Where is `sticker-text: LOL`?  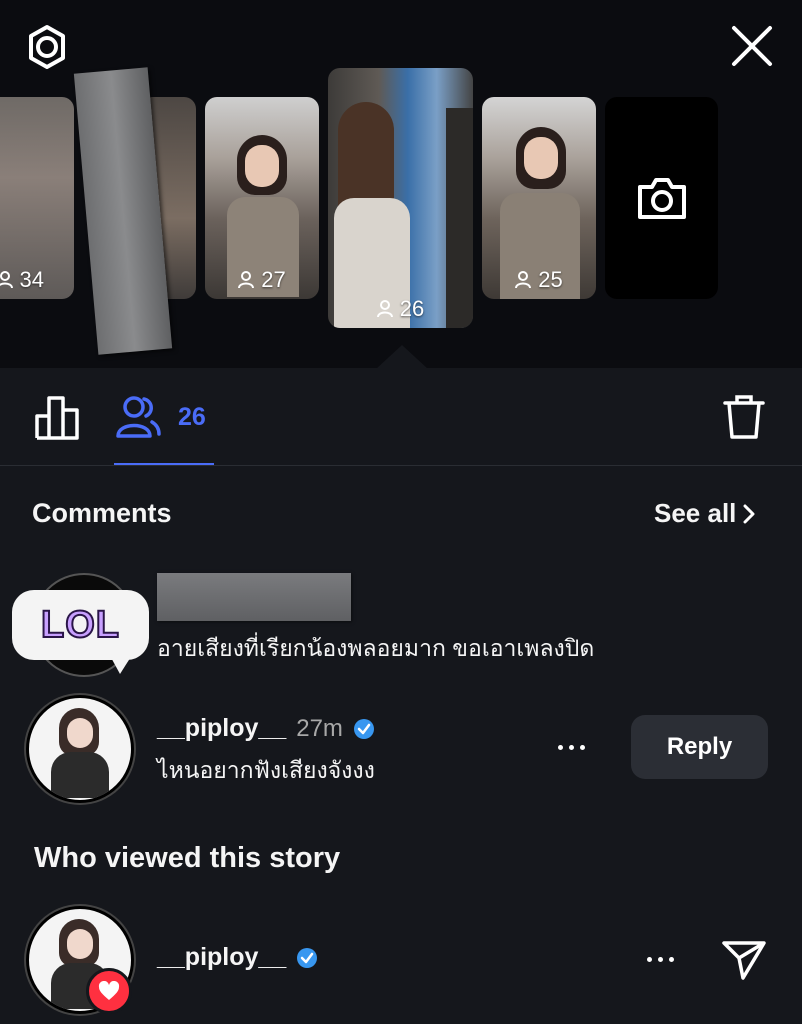
sticker-text: LOL is located at coordinates (80, 625).